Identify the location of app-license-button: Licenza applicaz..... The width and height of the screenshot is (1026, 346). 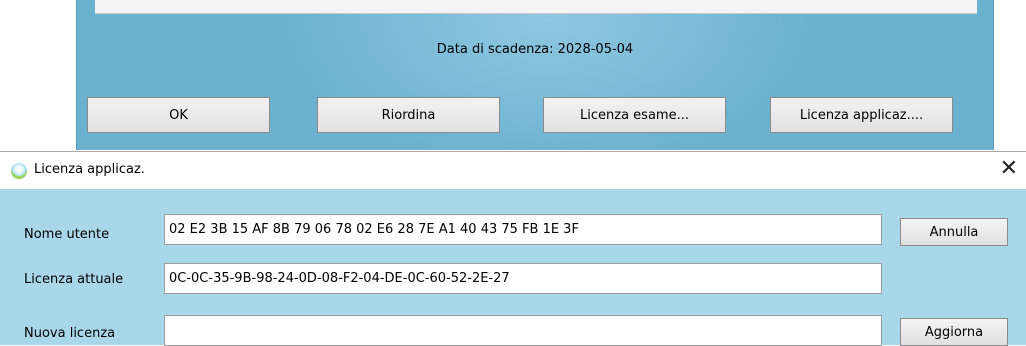
(861, 115).